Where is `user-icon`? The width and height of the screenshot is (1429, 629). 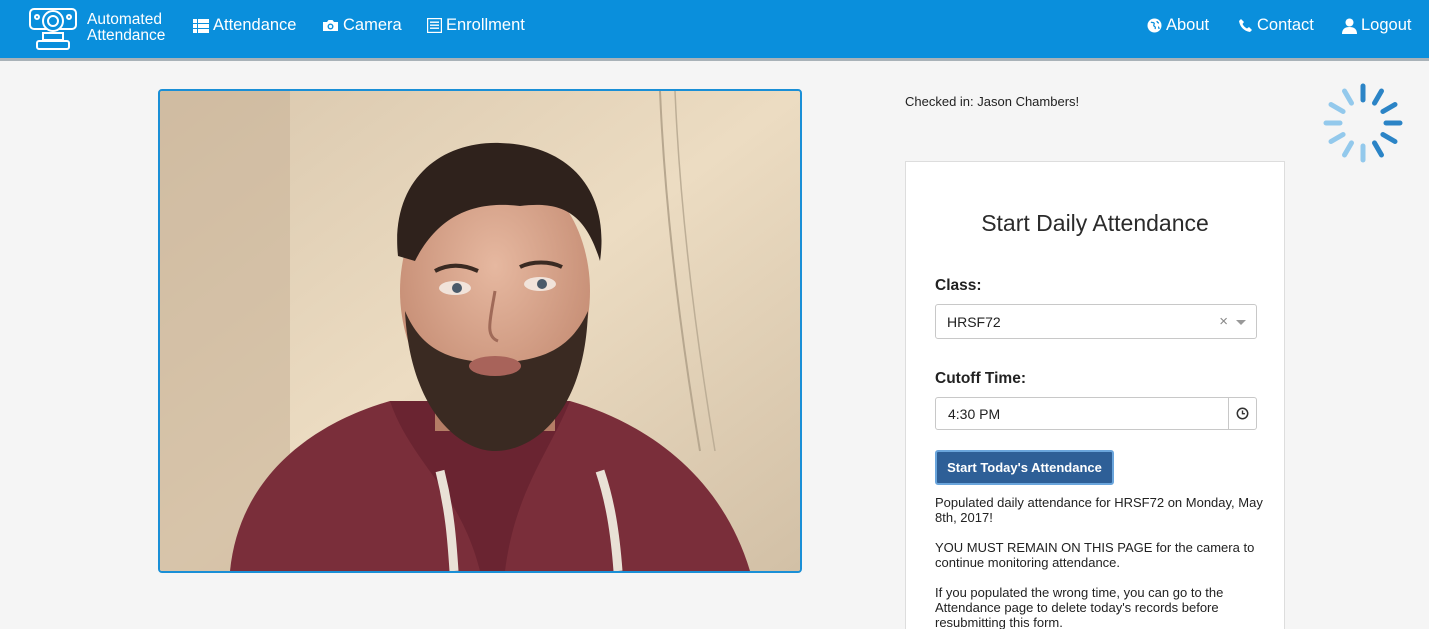 user-icon is located at coordinates (1349, 26).